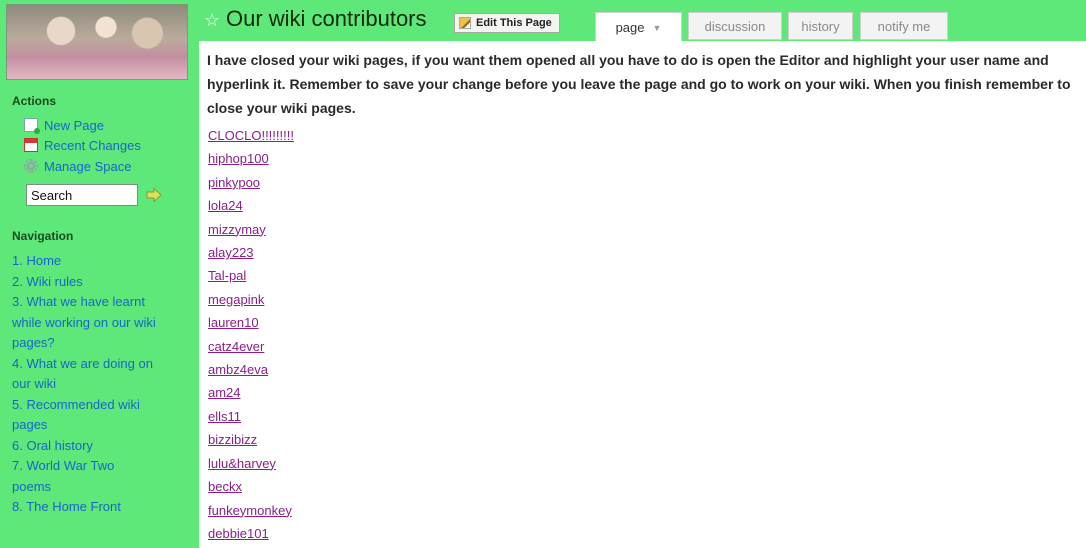  I want to click on manage-space-label: Manage Space, so click(88, 166).